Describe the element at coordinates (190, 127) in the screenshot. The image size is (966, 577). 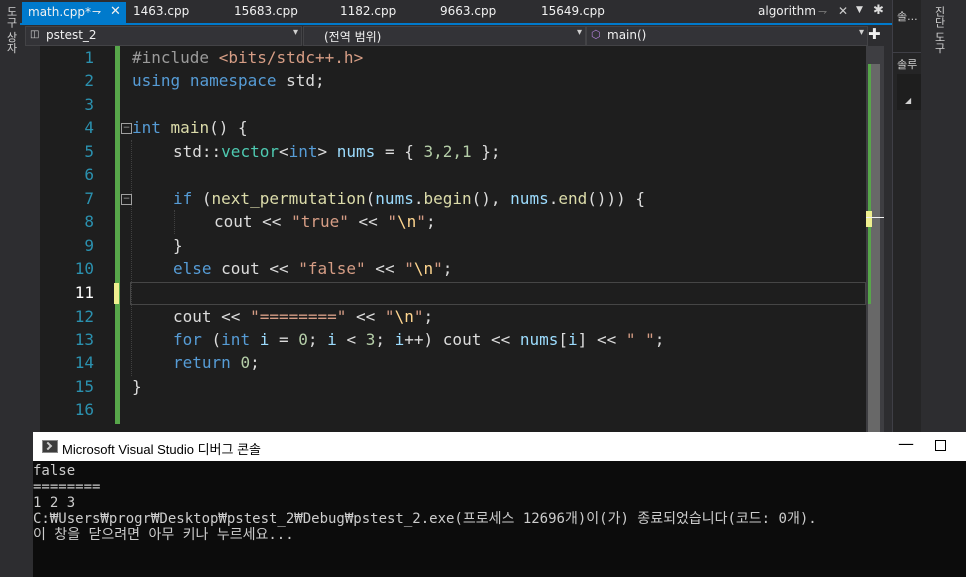
I see `code-line-4: int main() {` at that location.